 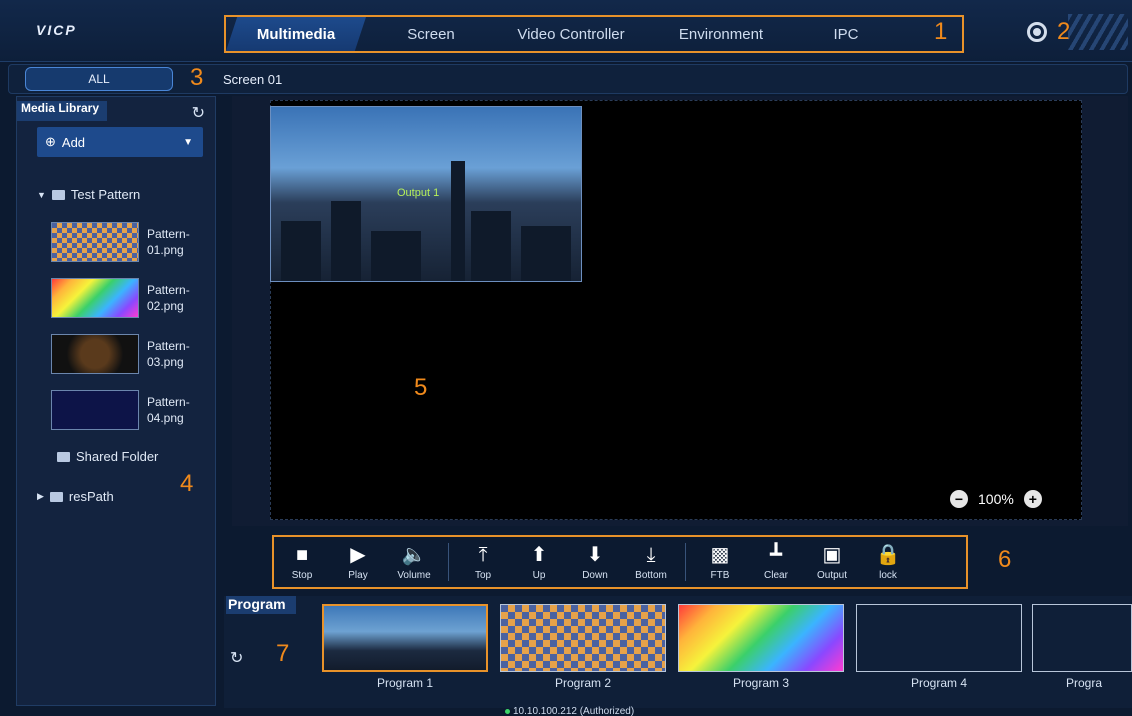 What do you see at coordinates (539, 554) in the screenshot?
I see `arrow-up-icon: ⬆` at bounding box center [539, 554].